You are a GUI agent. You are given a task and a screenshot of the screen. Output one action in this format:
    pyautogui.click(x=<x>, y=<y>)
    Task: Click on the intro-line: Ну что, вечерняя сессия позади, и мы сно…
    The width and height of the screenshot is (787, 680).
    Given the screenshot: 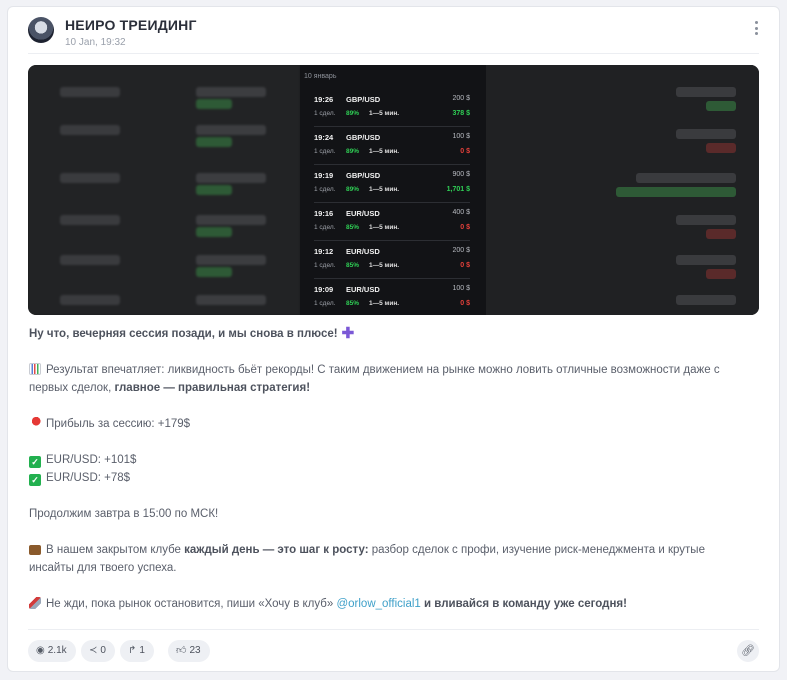 What is the action you would take?
    pyautogui.click(x=183, y=334)
    